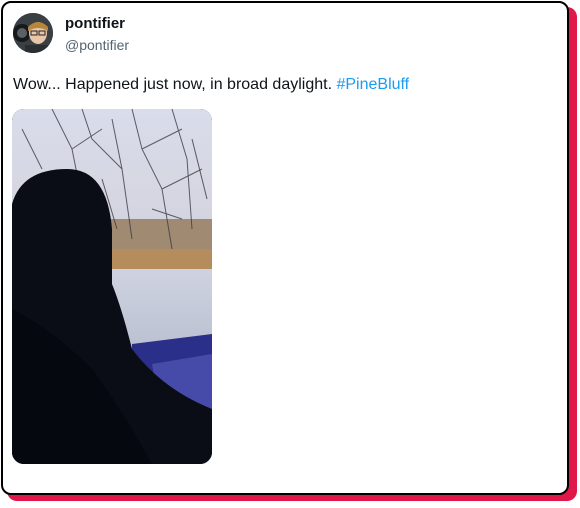 This screenshot has height=508, width=580. Describe the element at coordinates (97, 45) in the screenshot. I see `user-handle: @pontifier` at that location.